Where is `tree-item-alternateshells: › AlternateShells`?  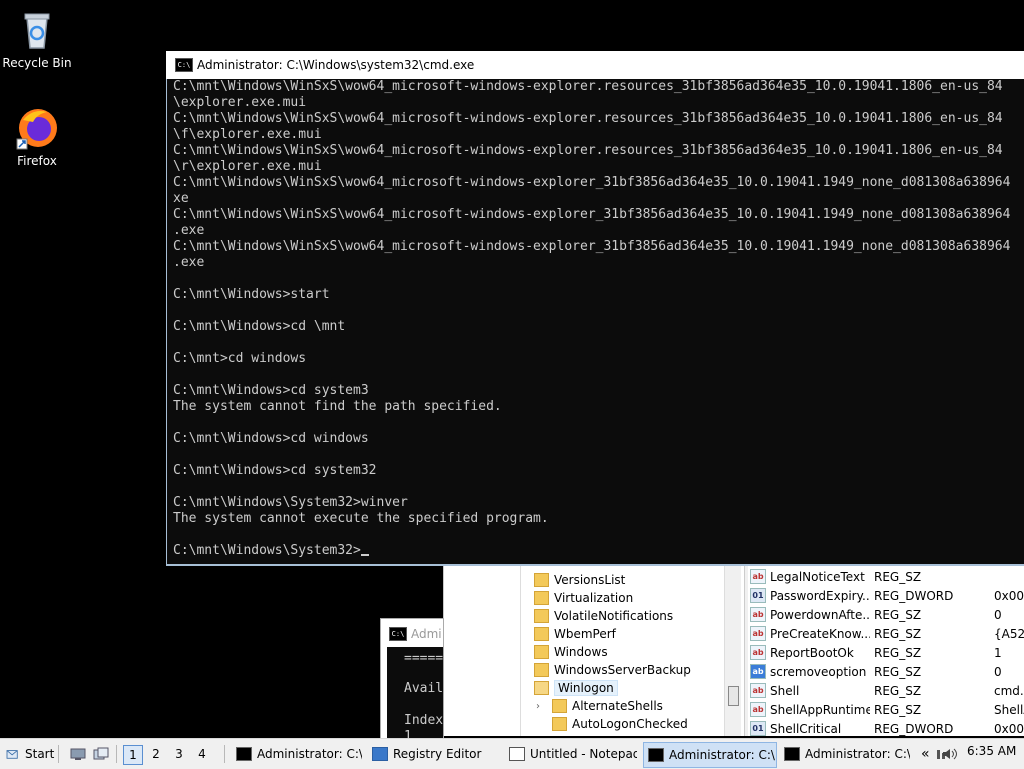 tree-item-alternateshells: › AlternateShells is located at coordinates (599, 706).